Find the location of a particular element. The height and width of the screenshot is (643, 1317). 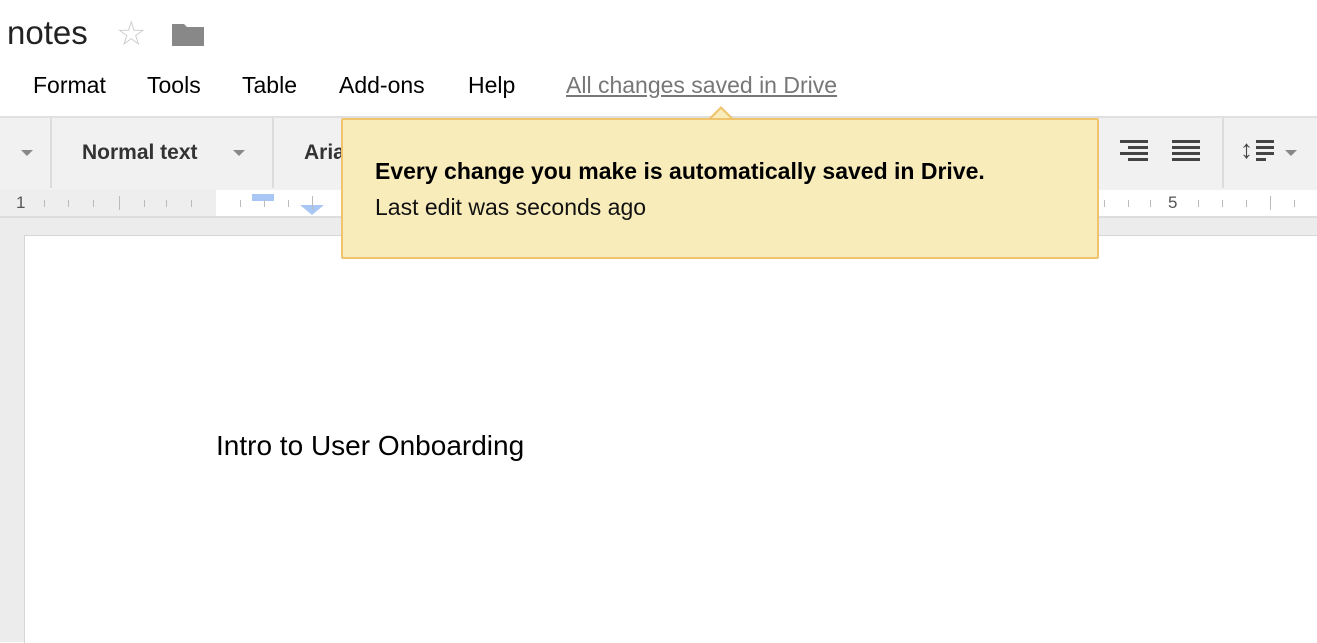

star-icon: ☆ is located at coordinates (131, 34).